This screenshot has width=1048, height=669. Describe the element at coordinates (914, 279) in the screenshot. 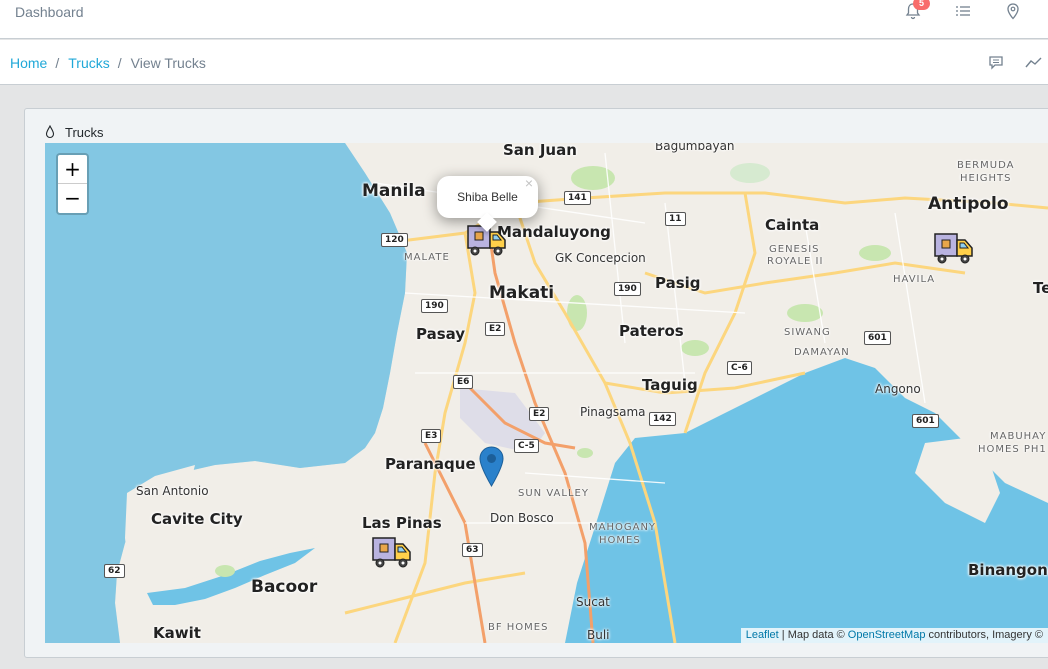

I see `label-havila: HAVILA` at that location.